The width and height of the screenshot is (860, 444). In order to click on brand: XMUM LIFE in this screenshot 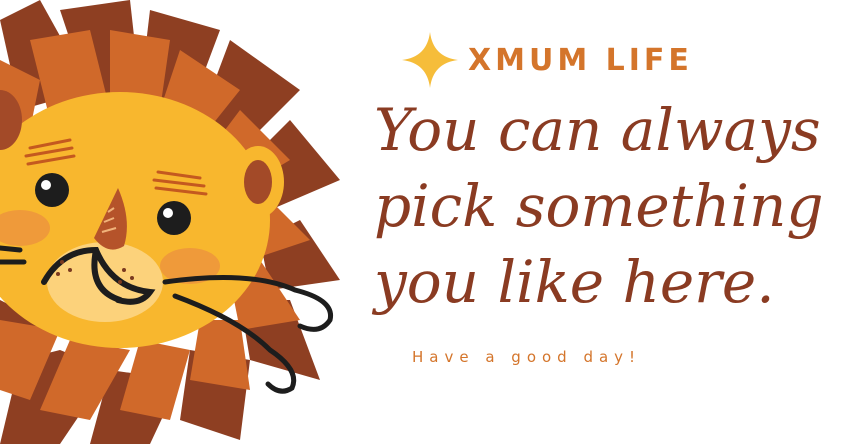, I will do `click(546, 60)`.